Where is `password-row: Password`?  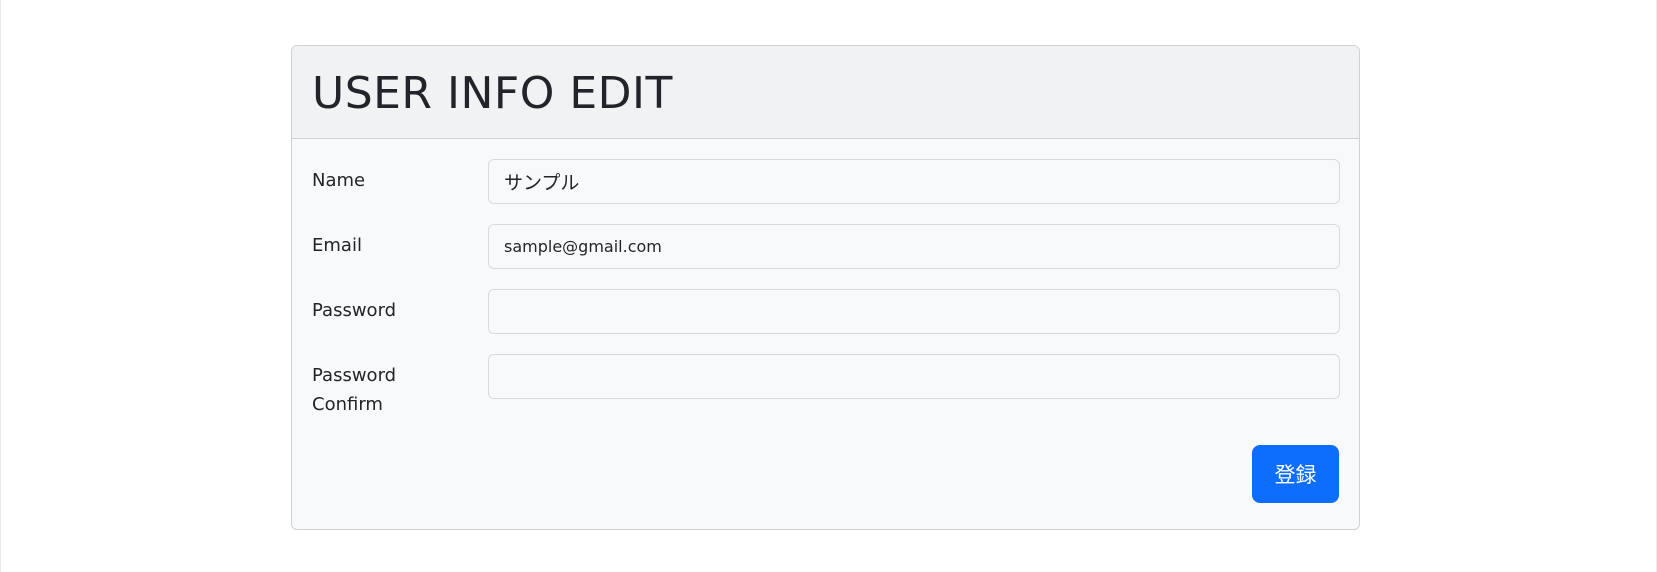
password-row: Password is located at coordinates (826, 311).